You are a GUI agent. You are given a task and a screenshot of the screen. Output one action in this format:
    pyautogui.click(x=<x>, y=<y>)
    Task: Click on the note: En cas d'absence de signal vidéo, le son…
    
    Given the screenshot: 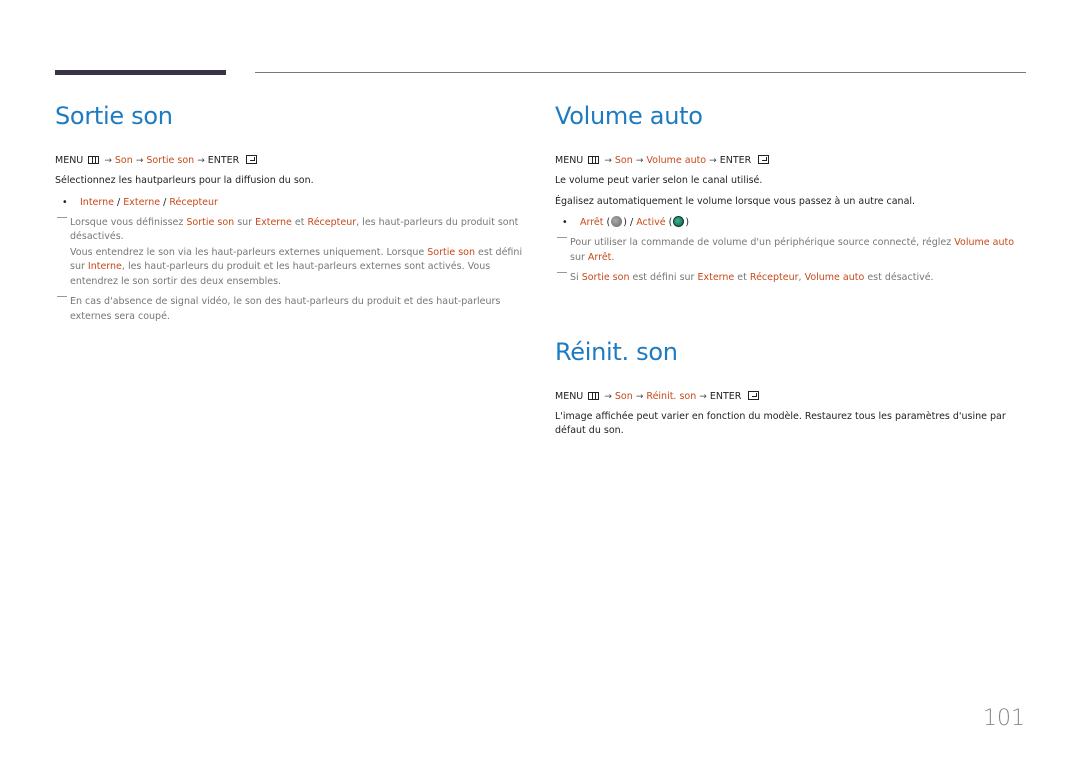 What is the action you would take?
    pyautogui.click(x=290, y=309)
    